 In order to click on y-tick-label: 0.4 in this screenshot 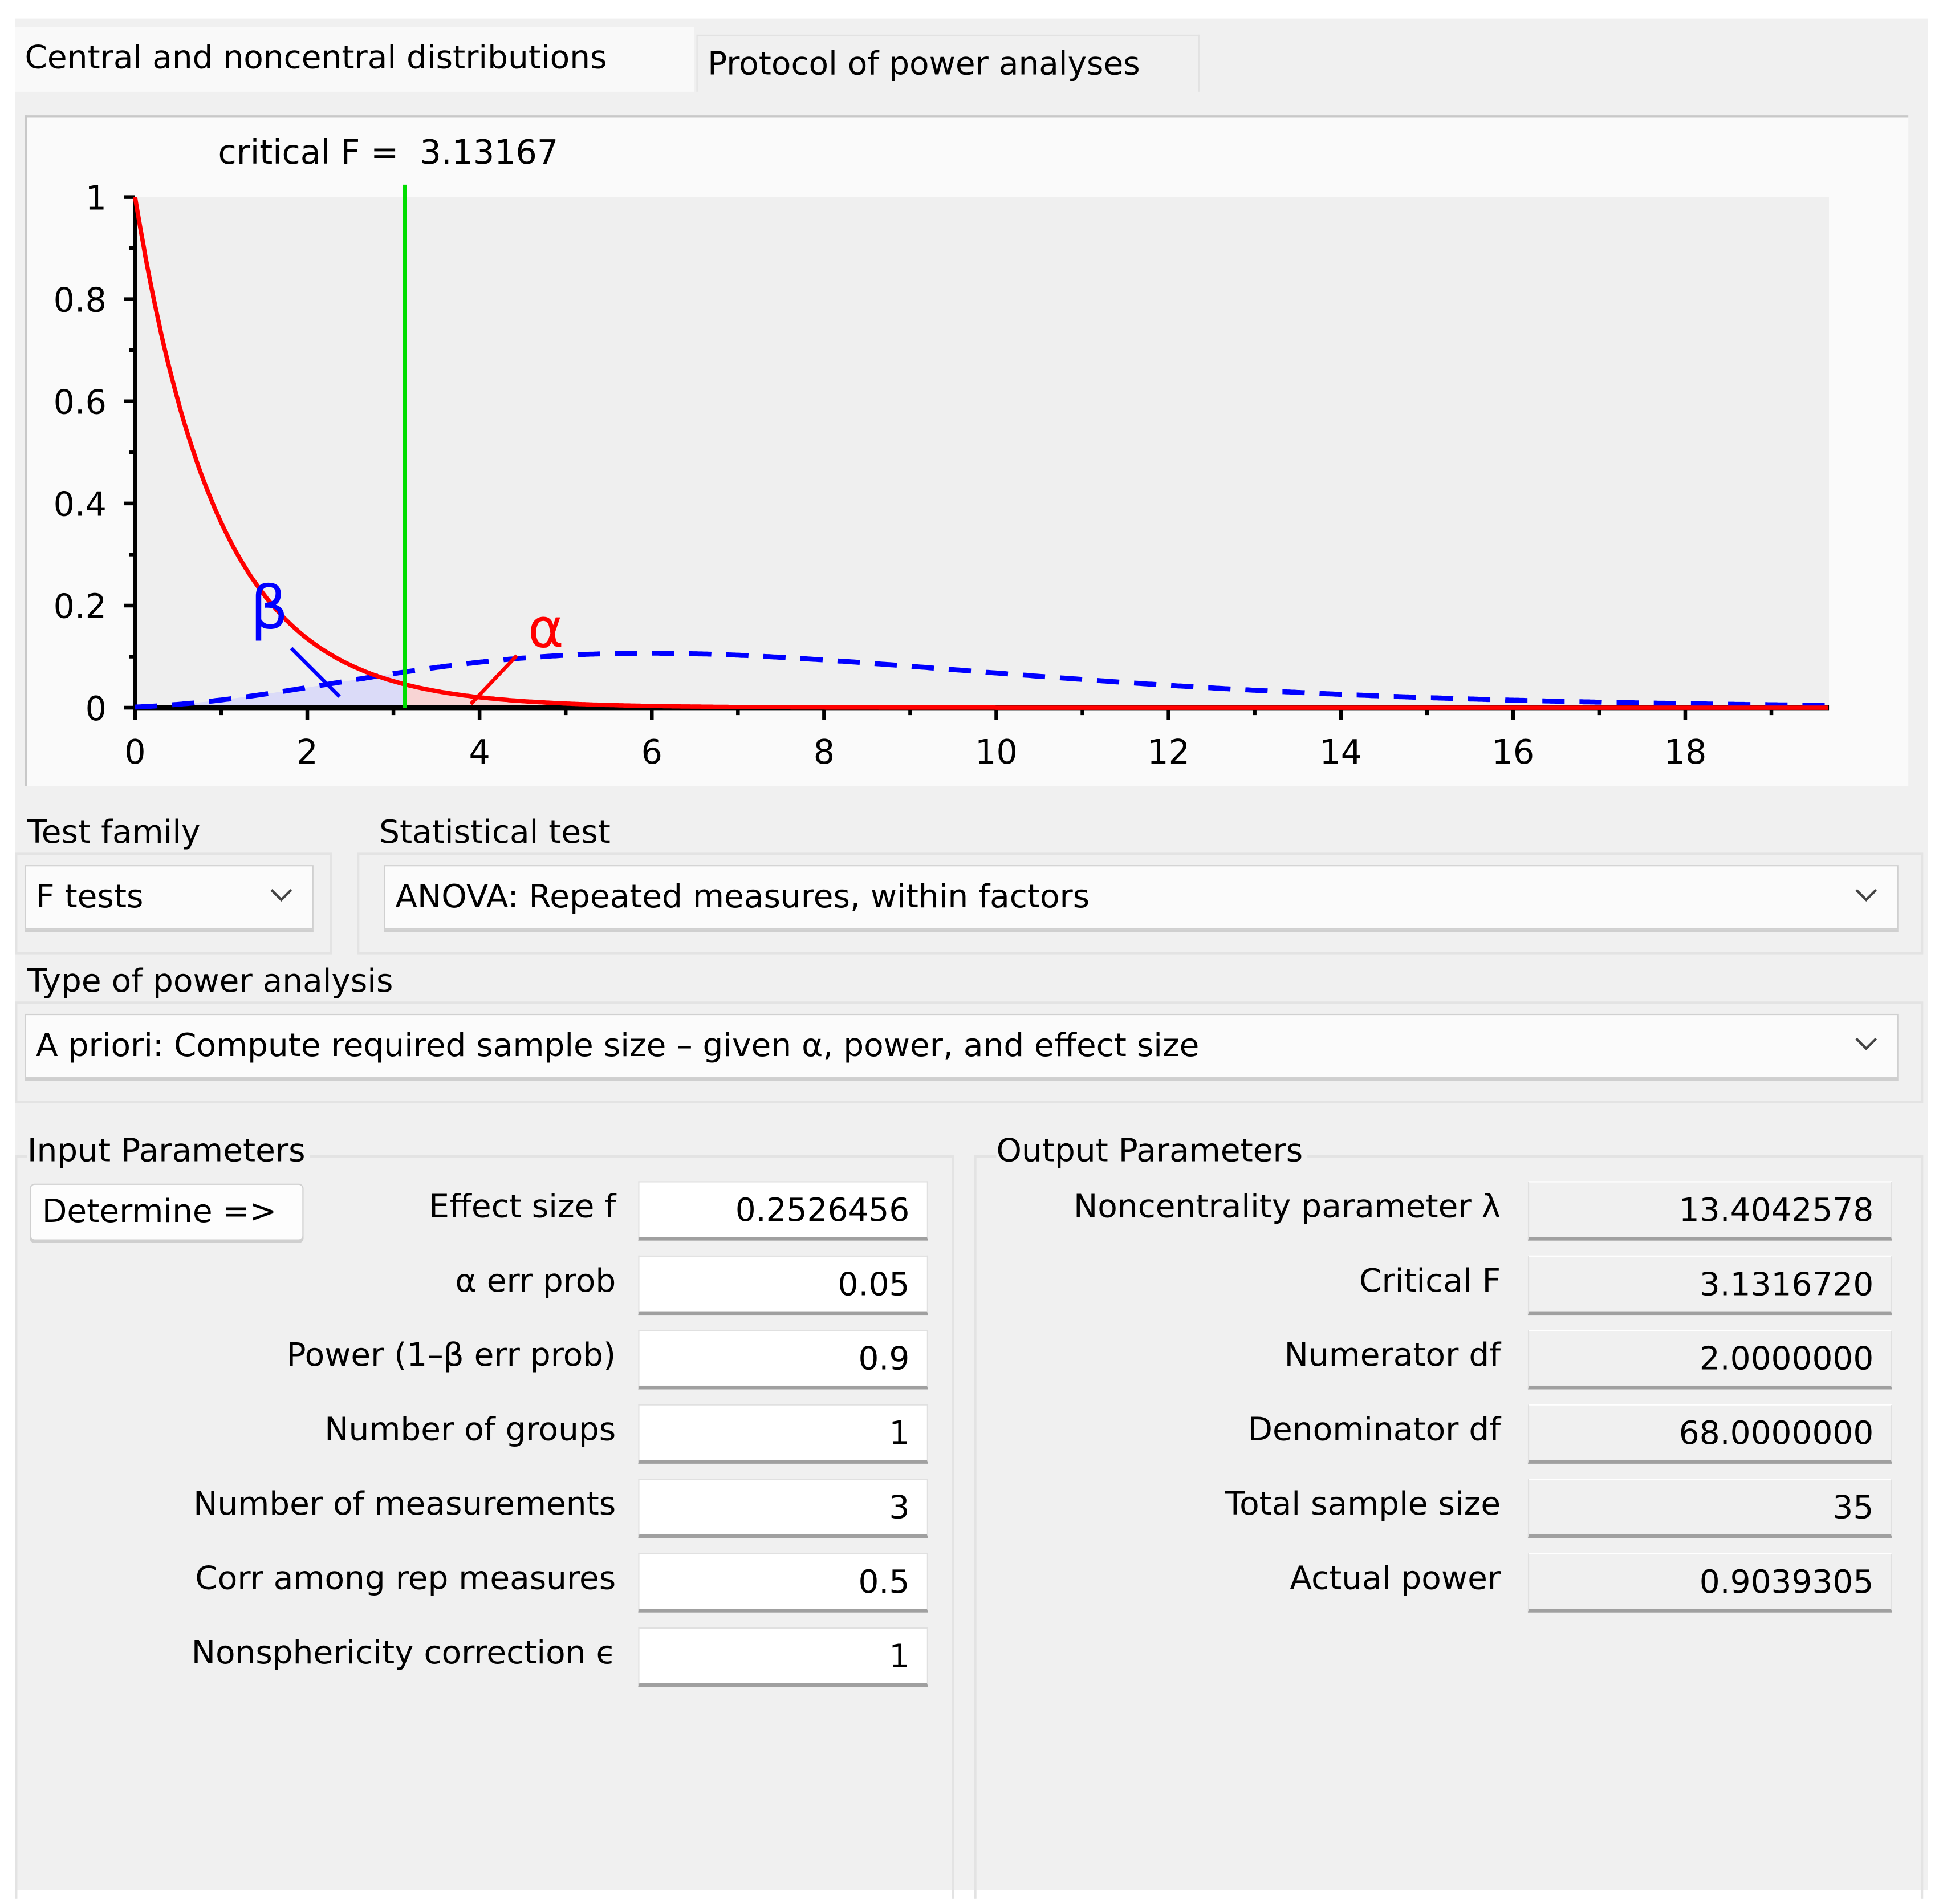, I will do `click(80, 504)`.